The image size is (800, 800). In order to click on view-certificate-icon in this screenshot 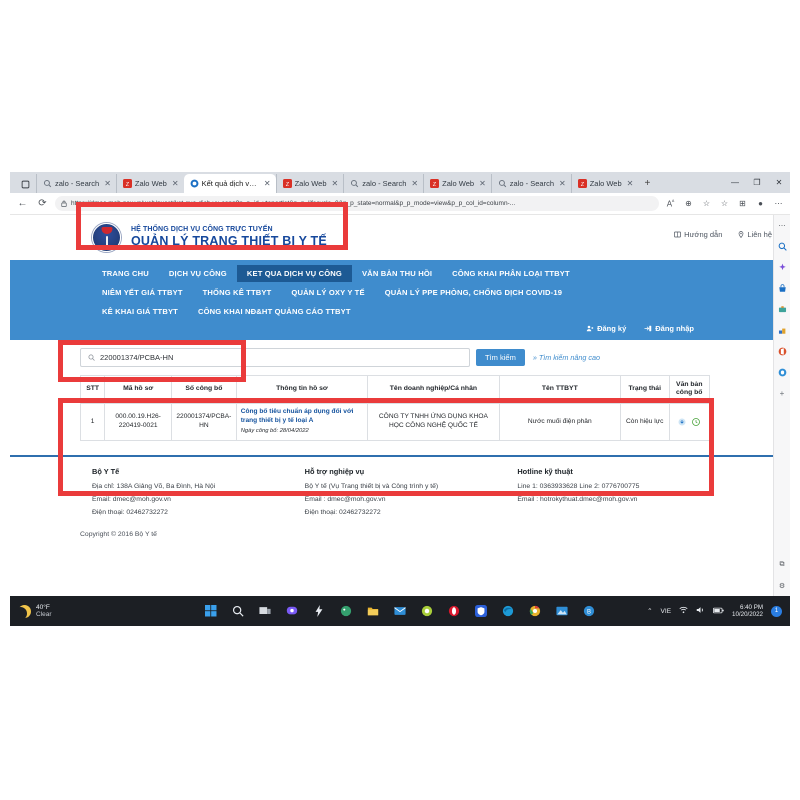, I will do `click(696, 421)`.